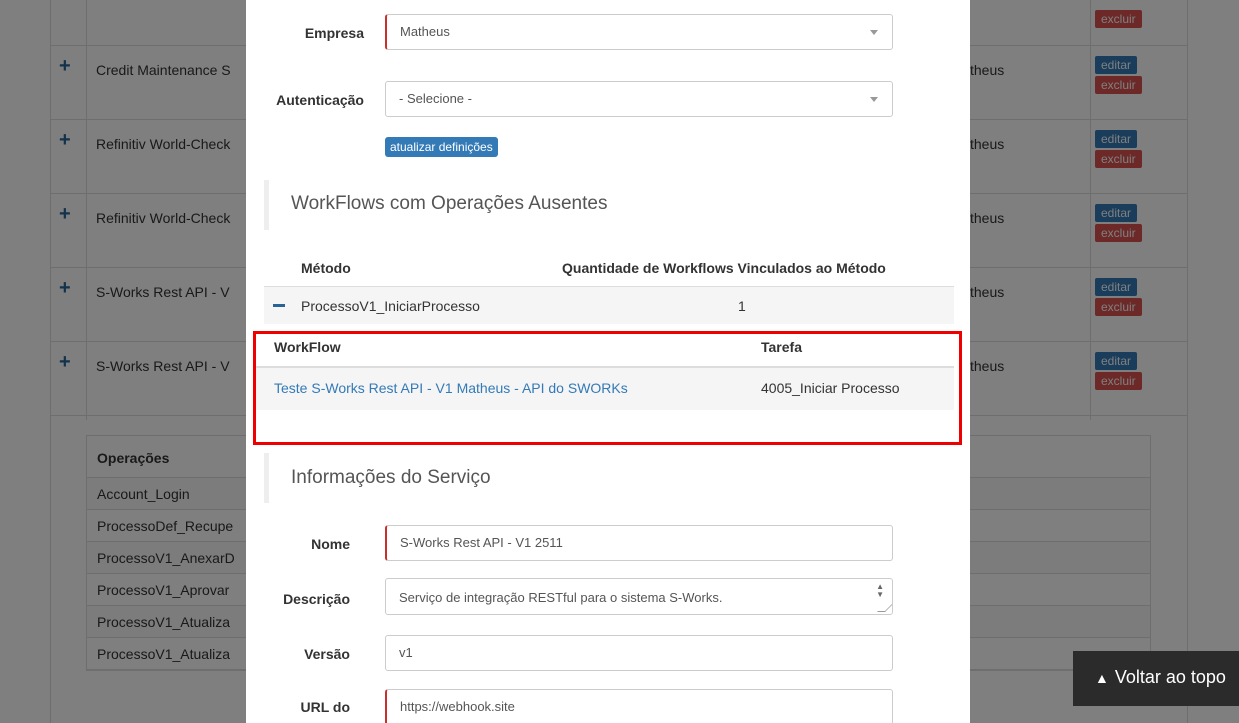 Image resolution: width=1239 pixels, height=723 pixels. Describe the element at coordinates (639, 99) in the screenshot. I see `autenticacao-select: - Selecione -` at that location.